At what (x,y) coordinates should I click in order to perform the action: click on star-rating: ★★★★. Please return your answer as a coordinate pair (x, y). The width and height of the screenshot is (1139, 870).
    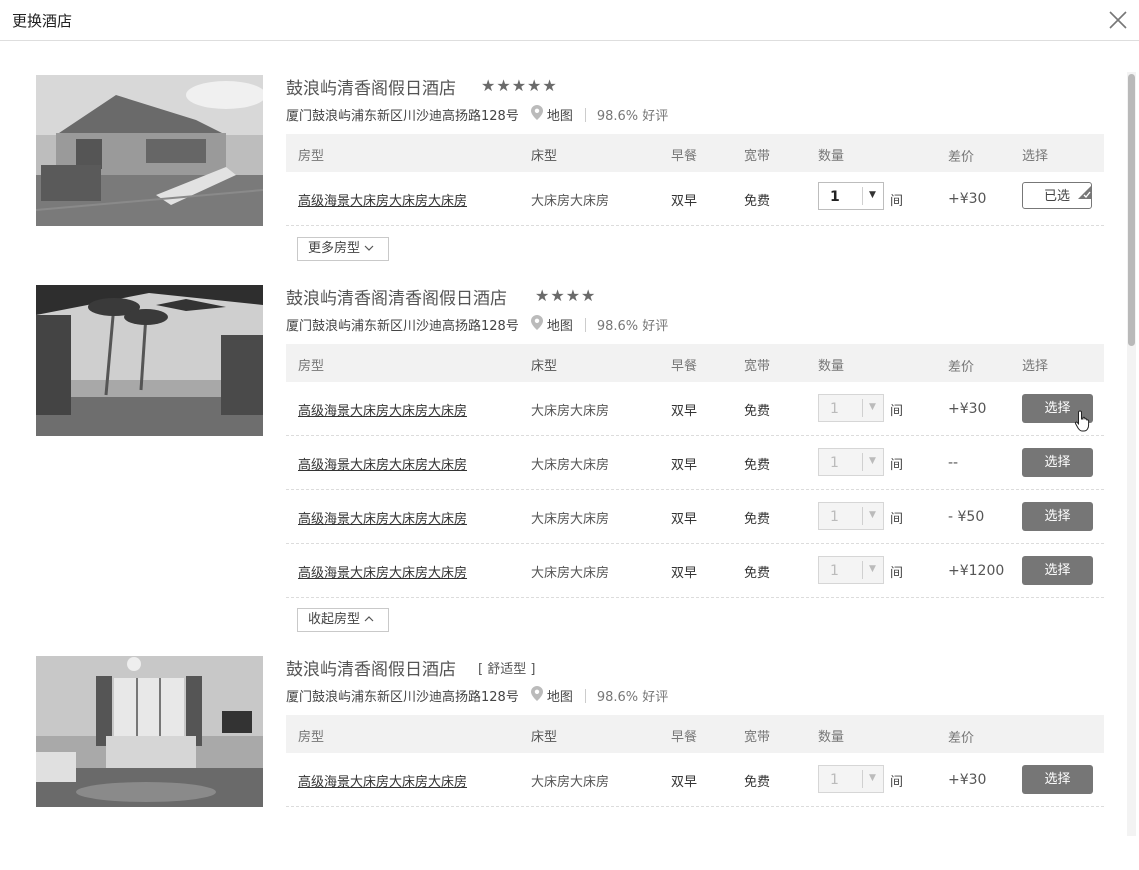
    Looking at the image, I should click on (566, 295).